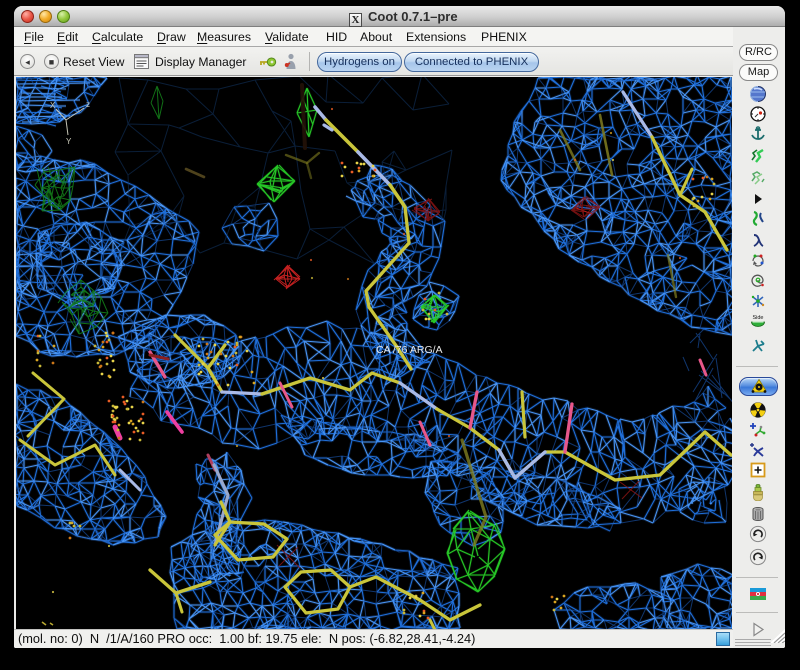  What do you see at coordinates (69, 141) in the screenshot?
I see `svg-text: Y` at bounding box center [69, 141].